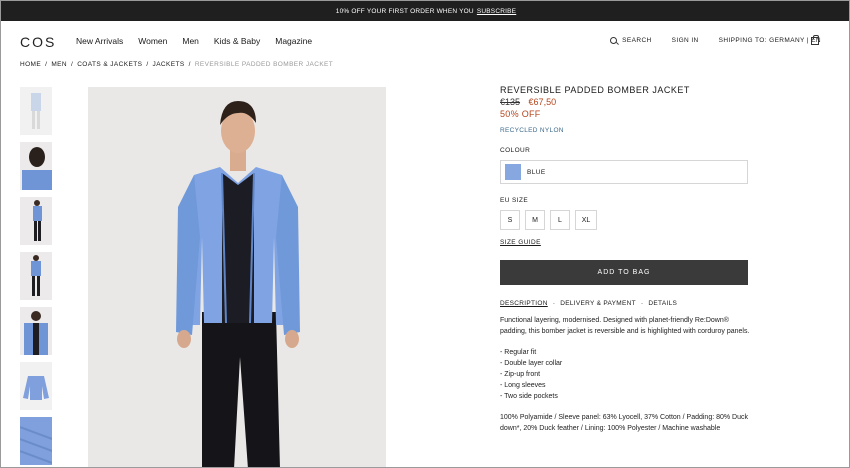 The image size is (850, 468). What do you see at coordinates (614, 40) in the screenshot?
I see `search-icon` at bounding box center [614, 40].